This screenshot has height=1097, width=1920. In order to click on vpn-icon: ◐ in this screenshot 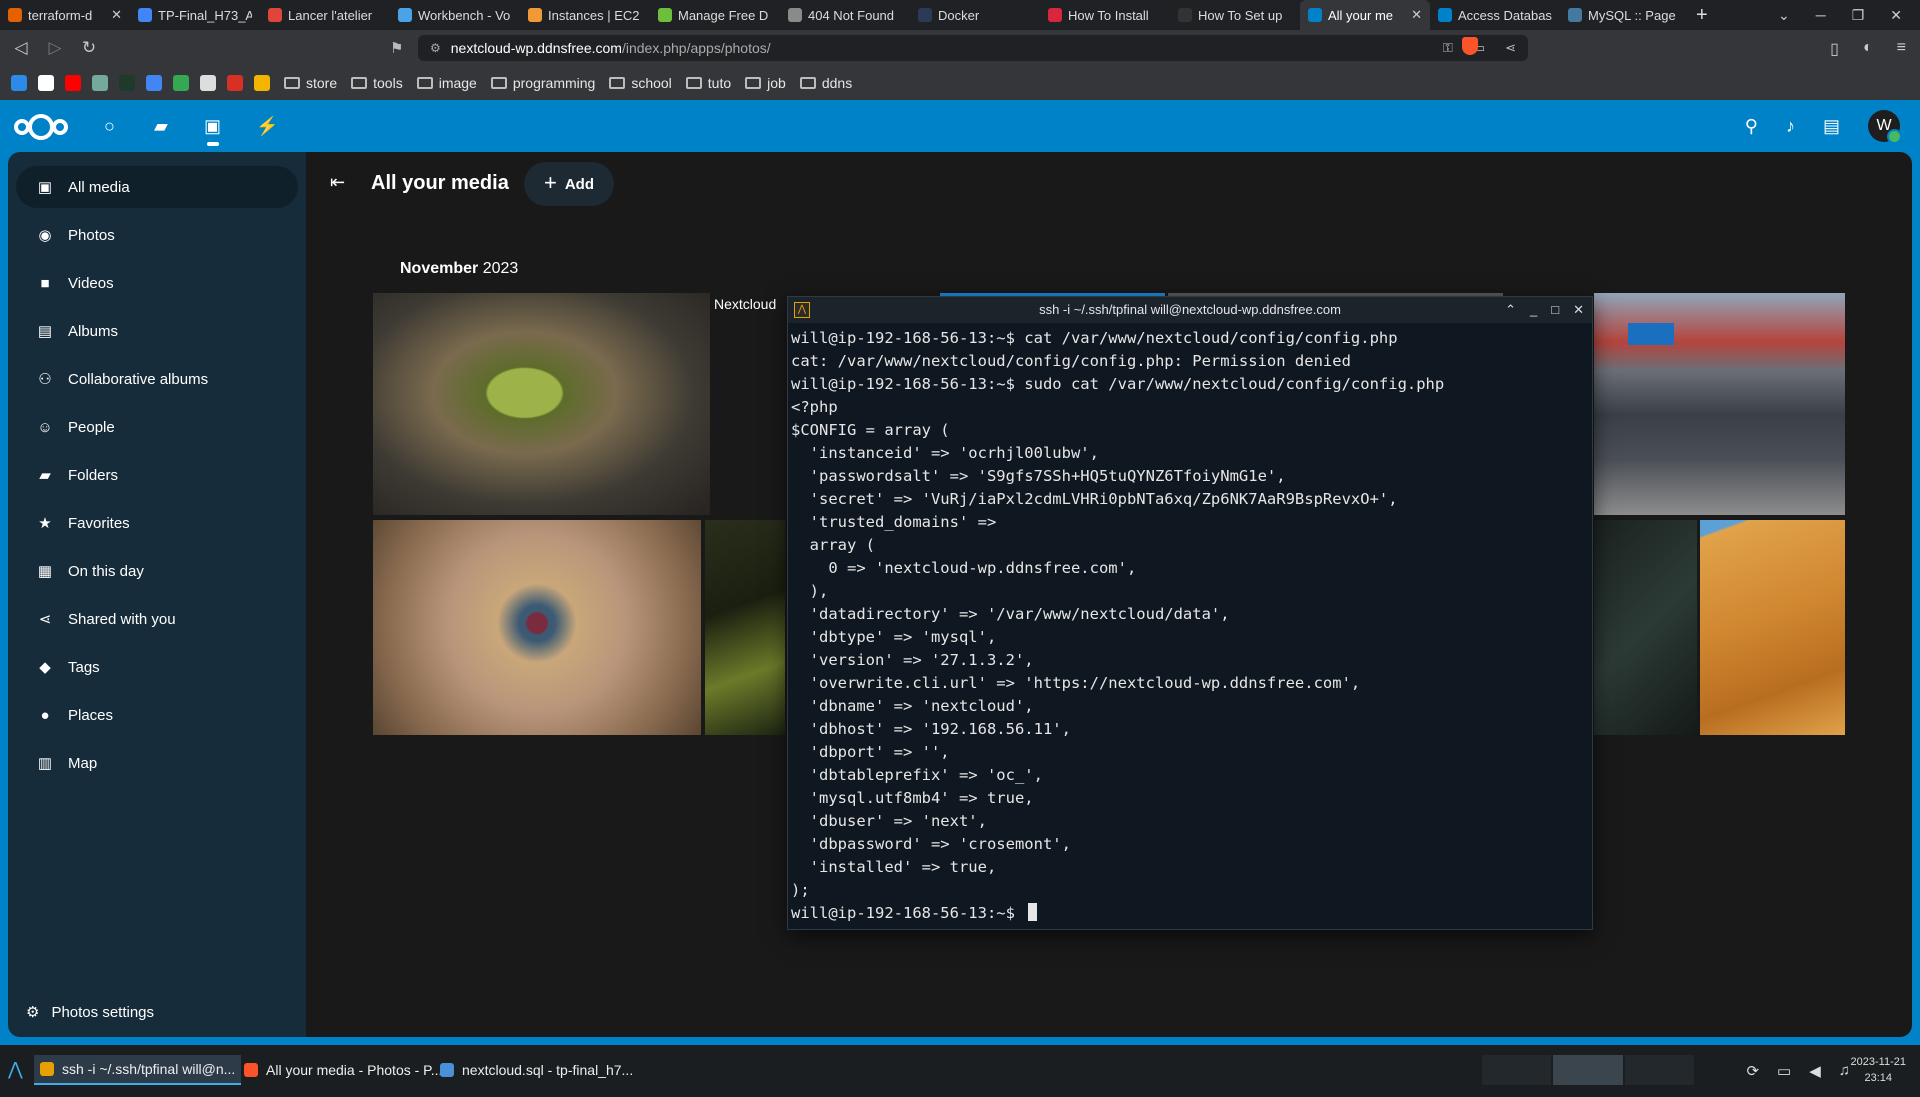, I will do `click(1868, 49)`.